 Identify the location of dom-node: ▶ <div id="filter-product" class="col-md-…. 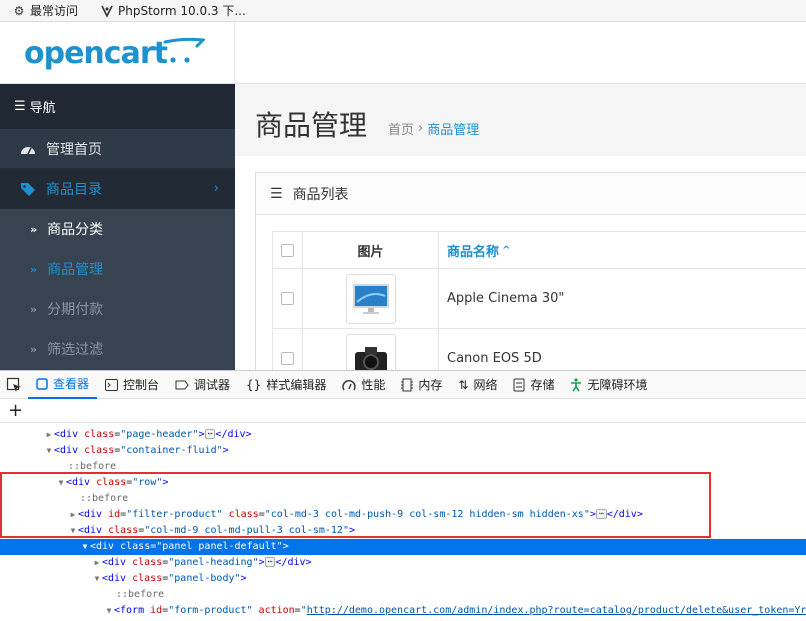
(403, 515).